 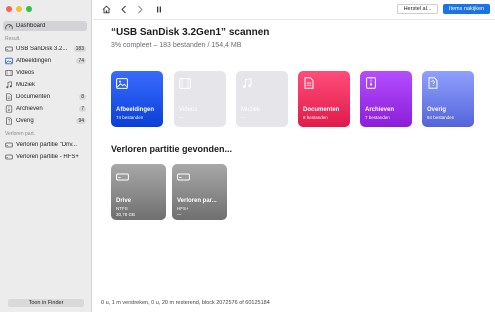 I want to click on sidebar-item-afbeeldingen: Afbeeldingen 74, so click(x=45, y=61).